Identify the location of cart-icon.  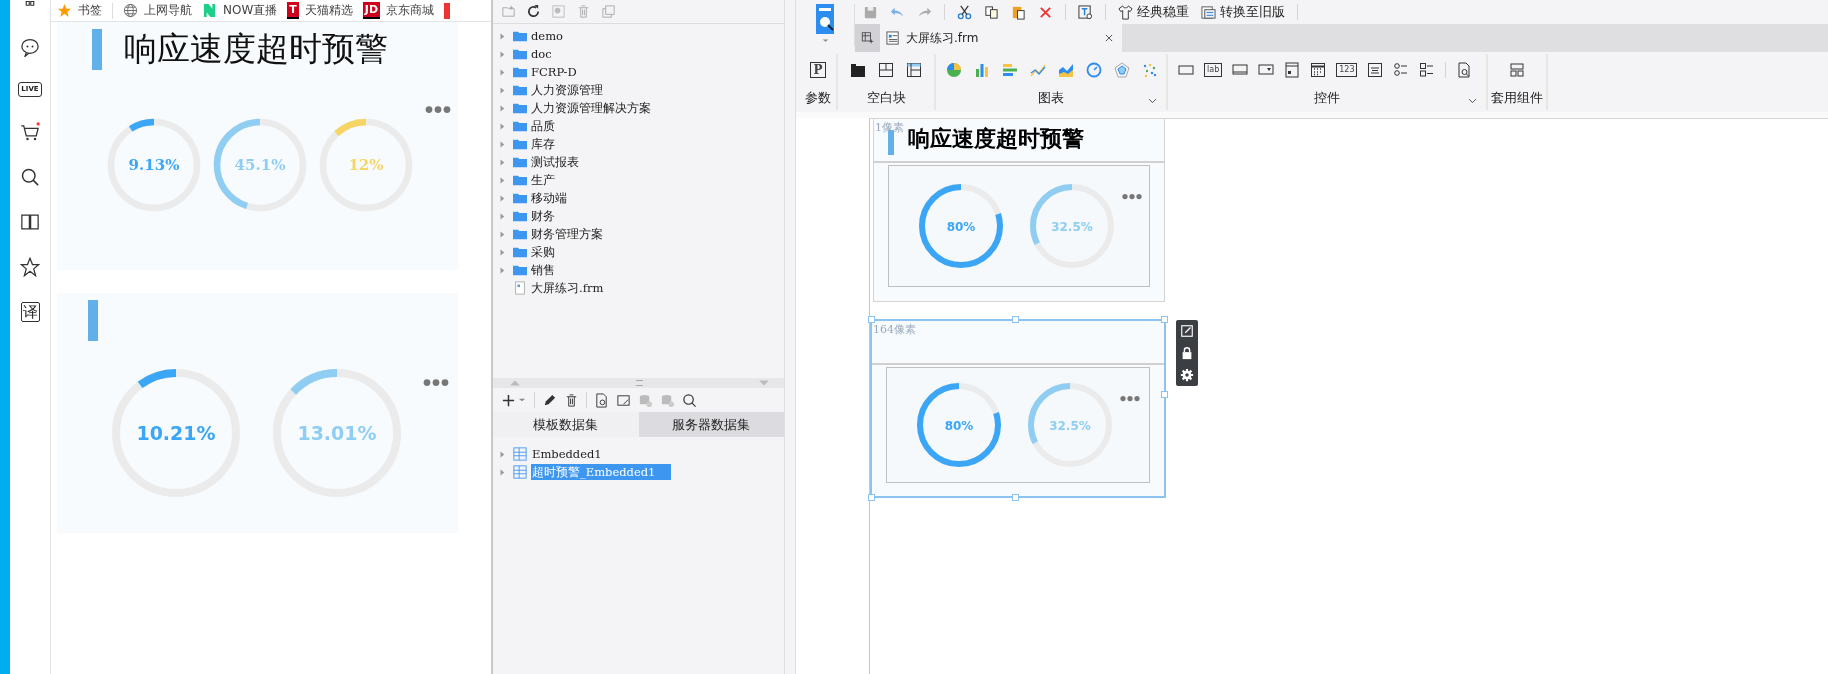
(30, 132).